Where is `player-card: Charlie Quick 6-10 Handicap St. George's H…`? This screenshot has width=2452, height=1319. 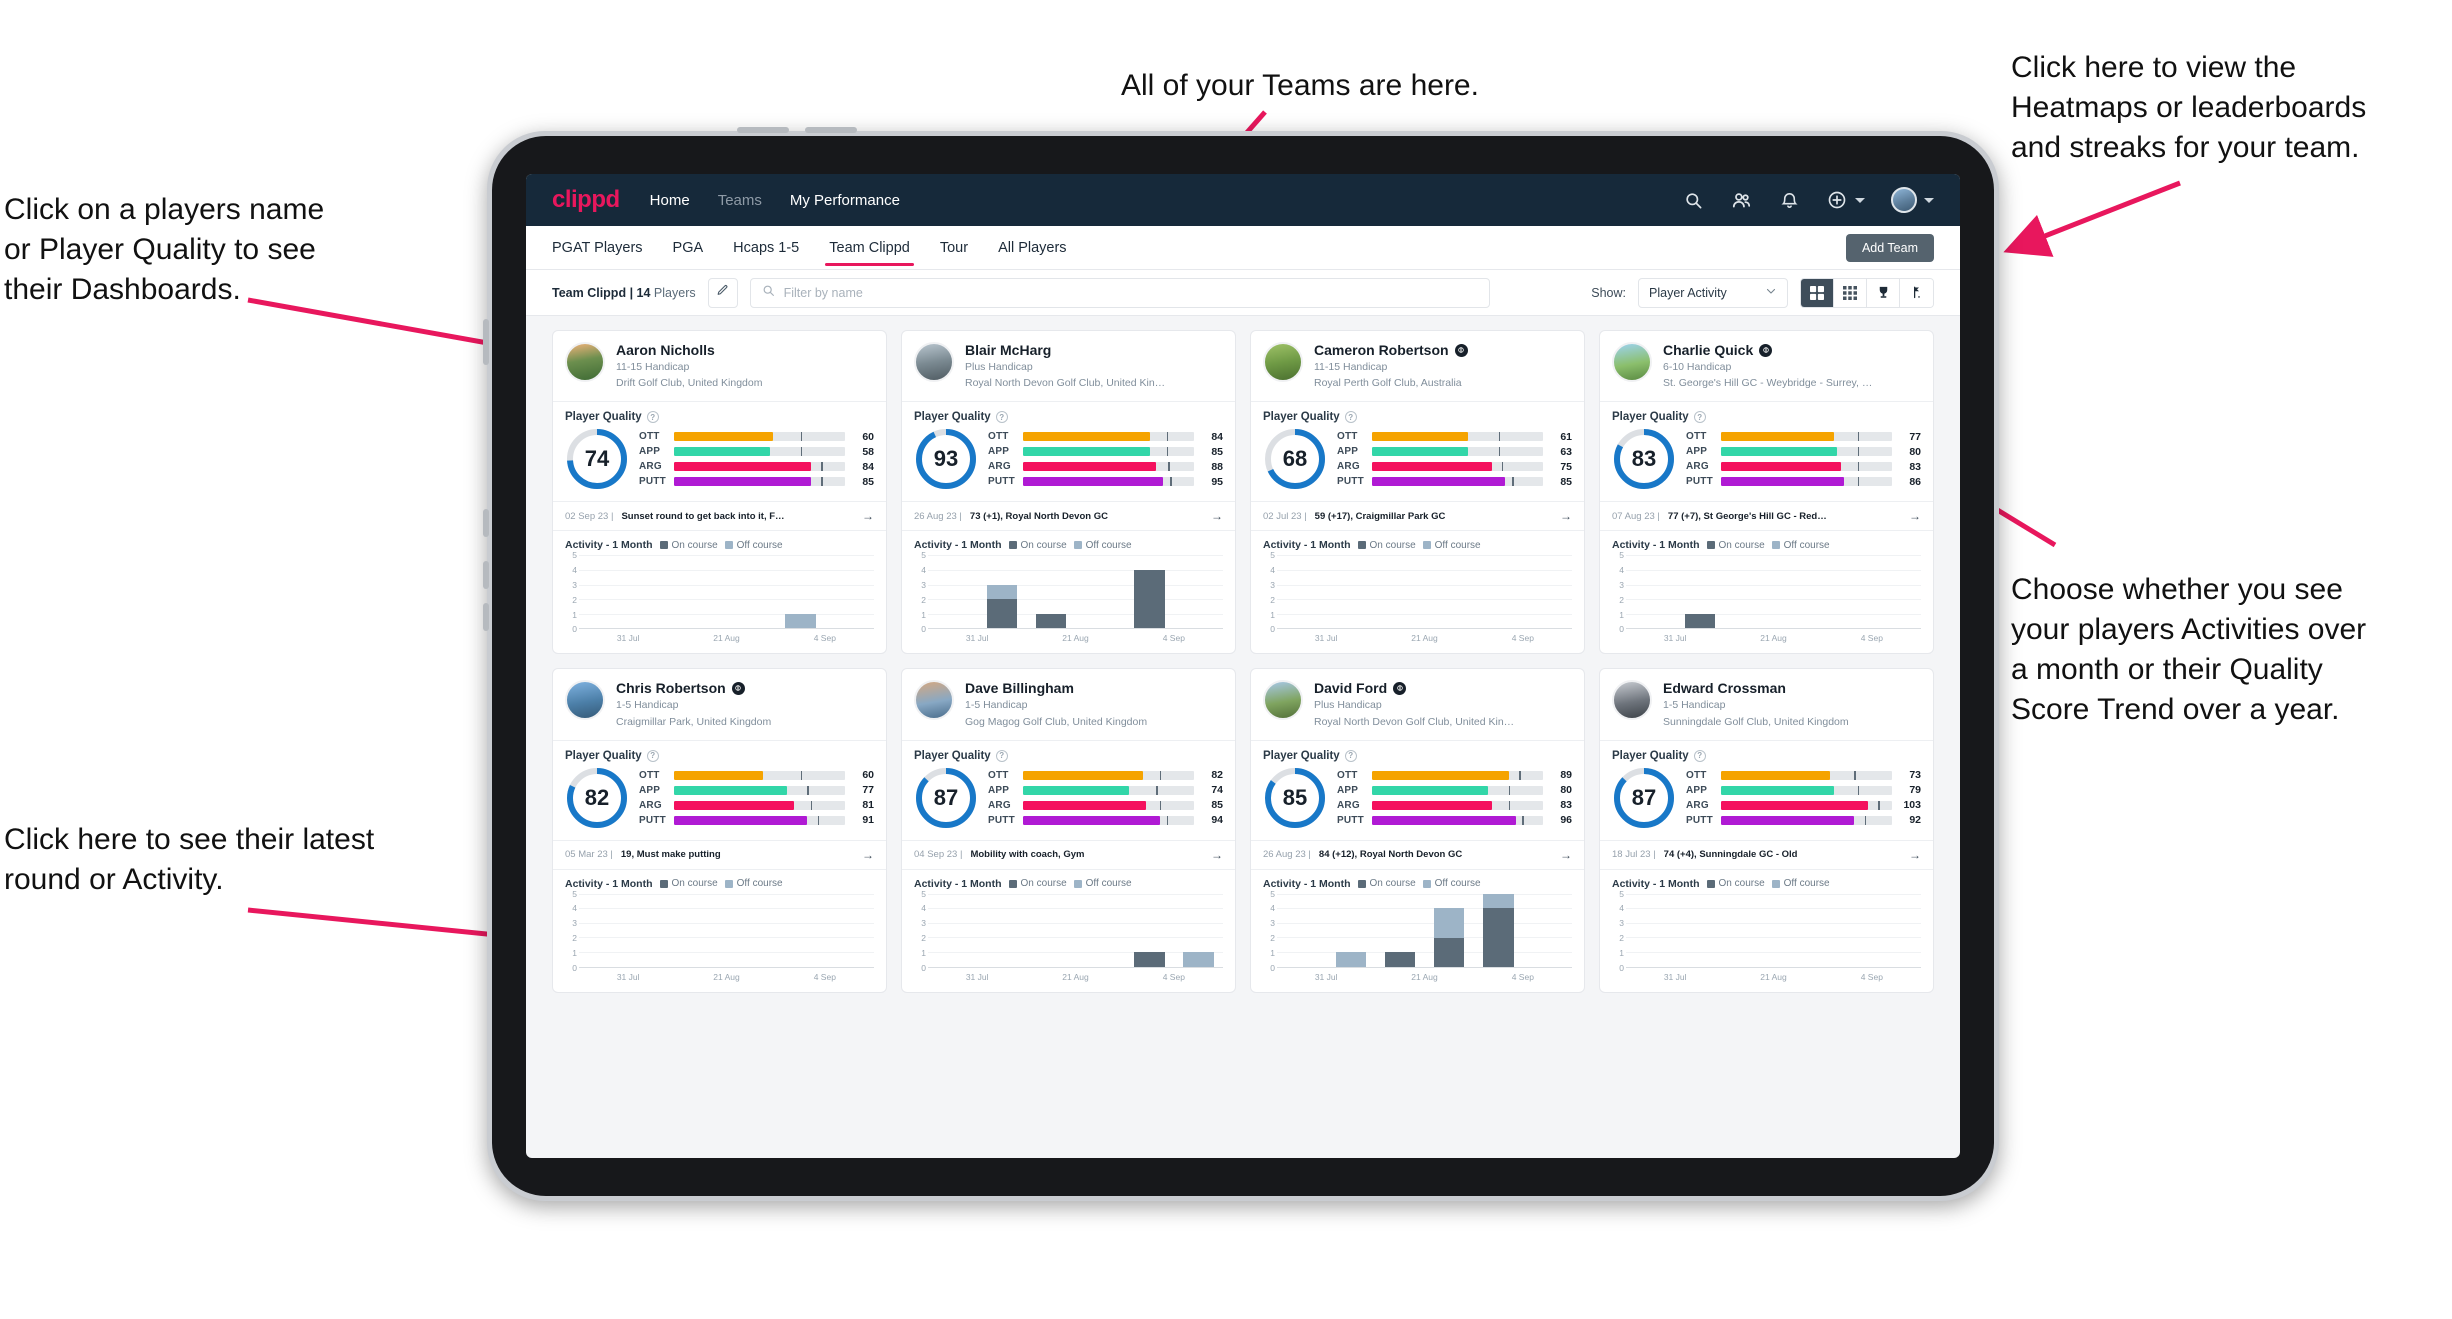 player-card: Charlie Quick 6-10 Handicap St. George's H… is located at coordinates (1766, 492).